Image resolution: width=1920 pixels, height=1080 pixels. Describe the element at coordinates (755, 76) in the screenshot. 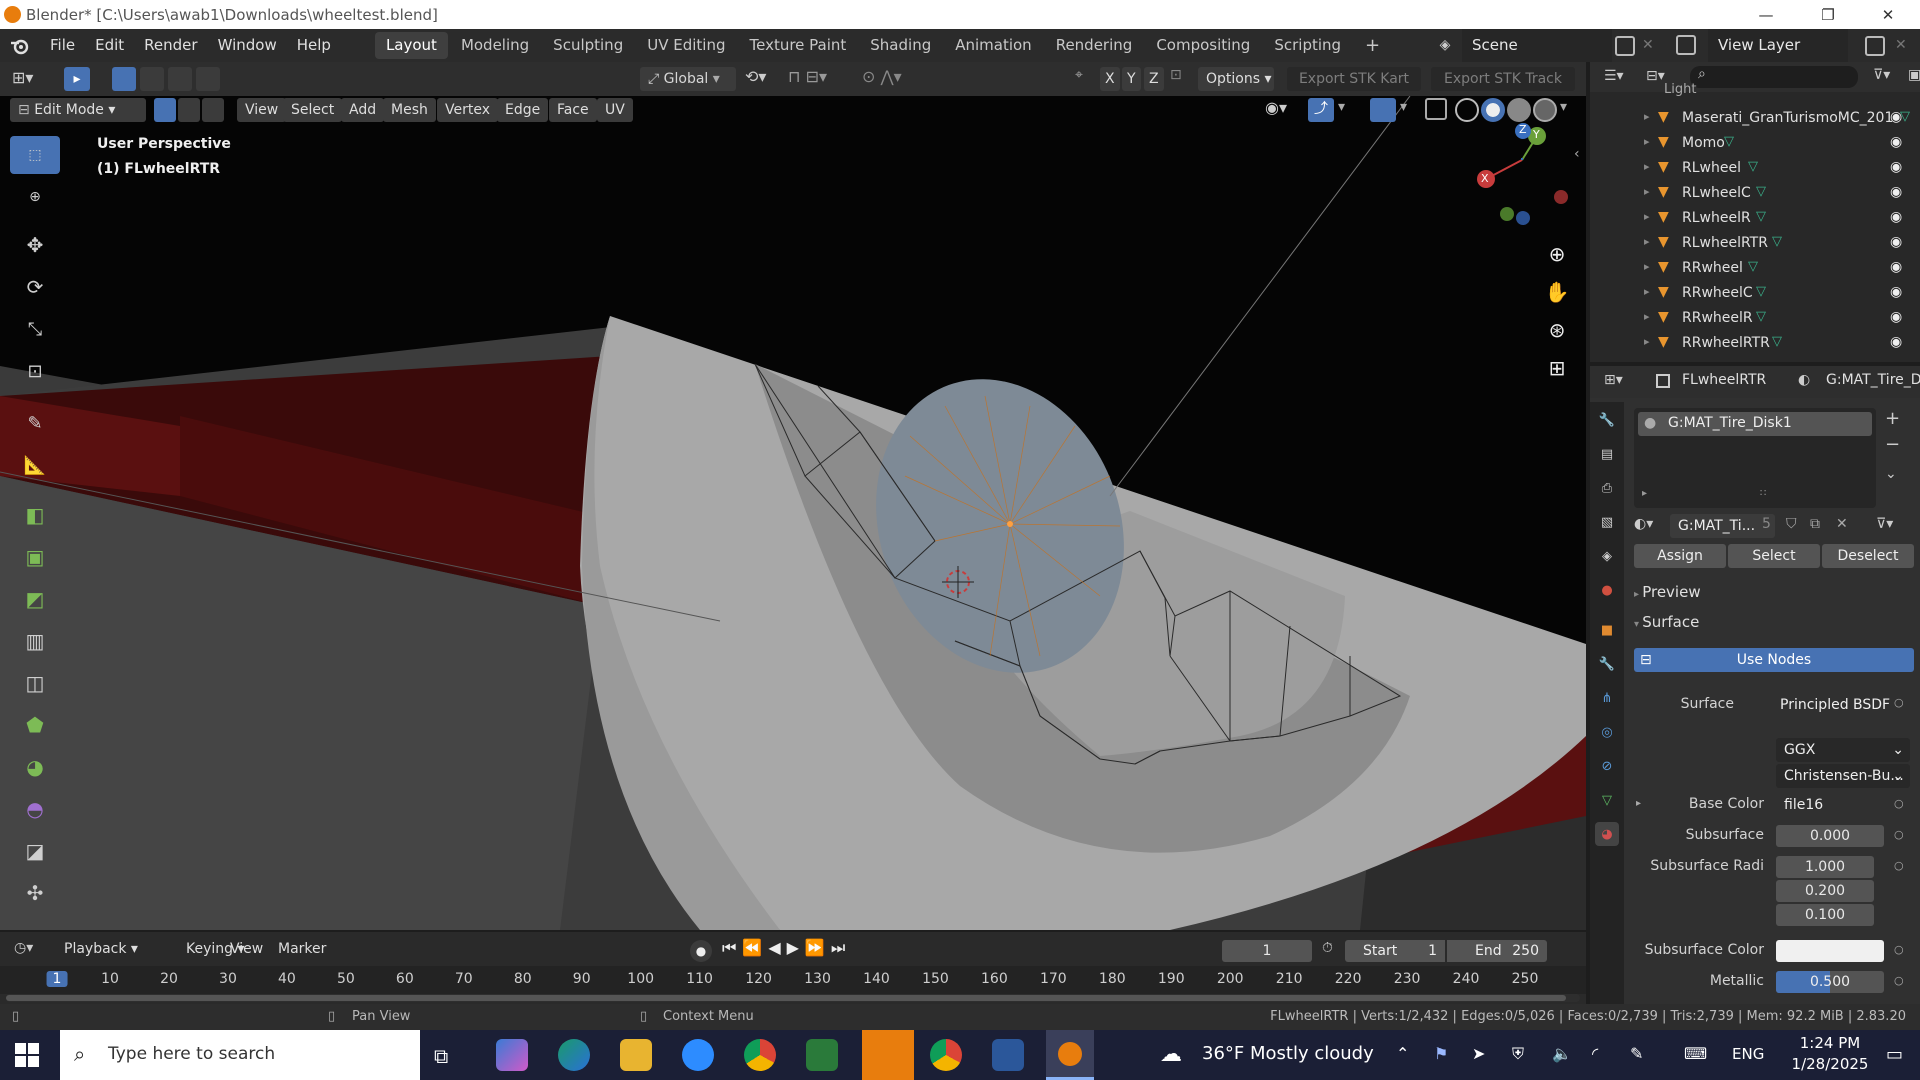

I see `pivot-point-icon: ⟲▾` at that location.